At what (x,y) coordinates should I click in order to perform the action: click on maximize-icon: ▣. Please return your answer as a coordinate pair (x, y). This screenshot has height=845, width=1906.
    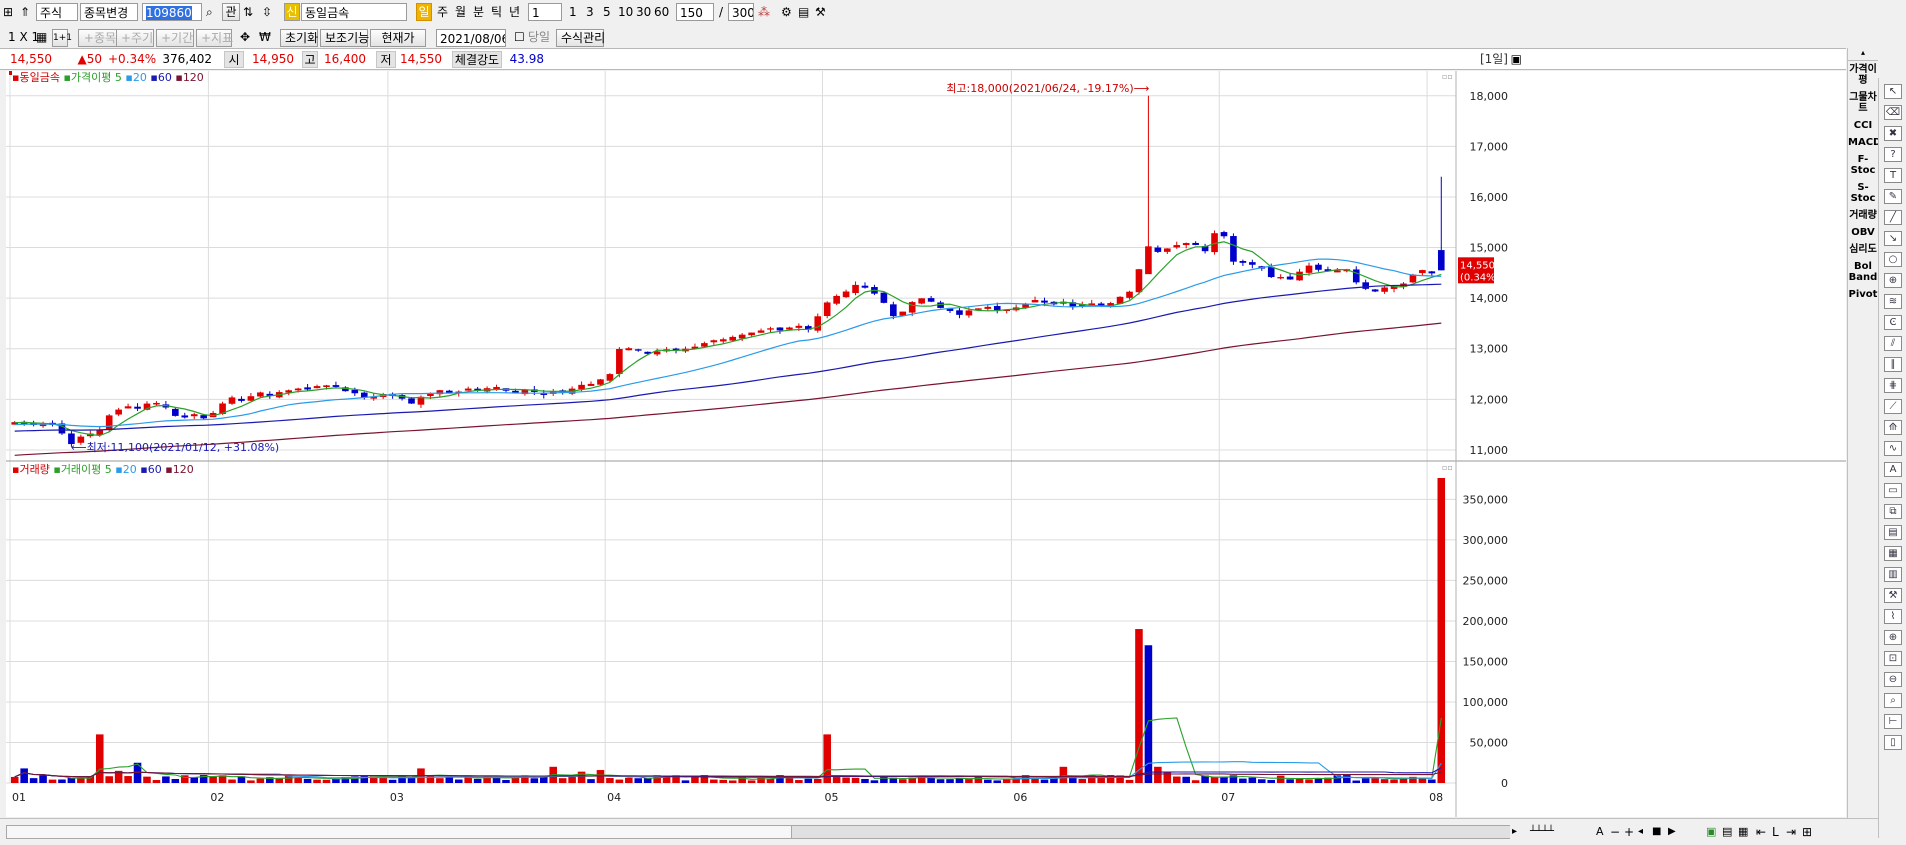
    Looking at the image, I should click on (1516, 59).